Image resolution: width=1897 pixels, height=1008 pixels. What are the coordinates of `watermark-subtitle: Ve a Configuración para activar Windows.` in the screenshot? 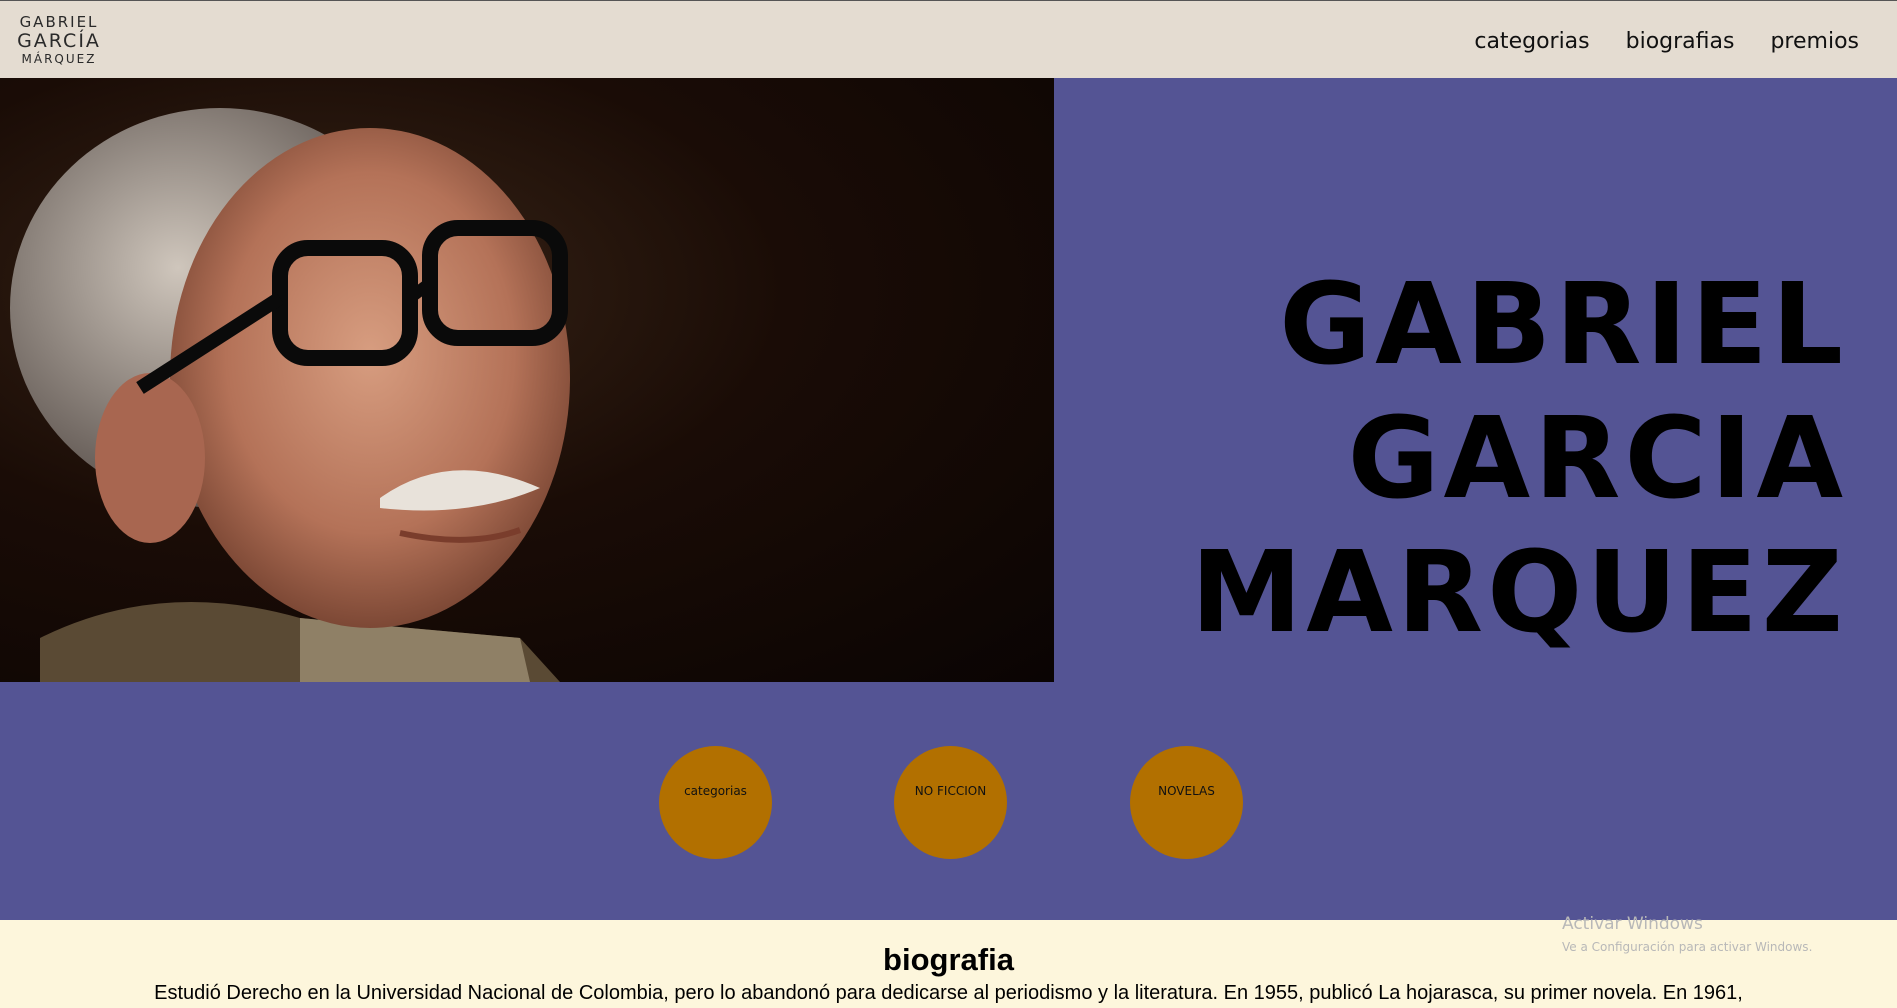 It's located at (1687, 947).